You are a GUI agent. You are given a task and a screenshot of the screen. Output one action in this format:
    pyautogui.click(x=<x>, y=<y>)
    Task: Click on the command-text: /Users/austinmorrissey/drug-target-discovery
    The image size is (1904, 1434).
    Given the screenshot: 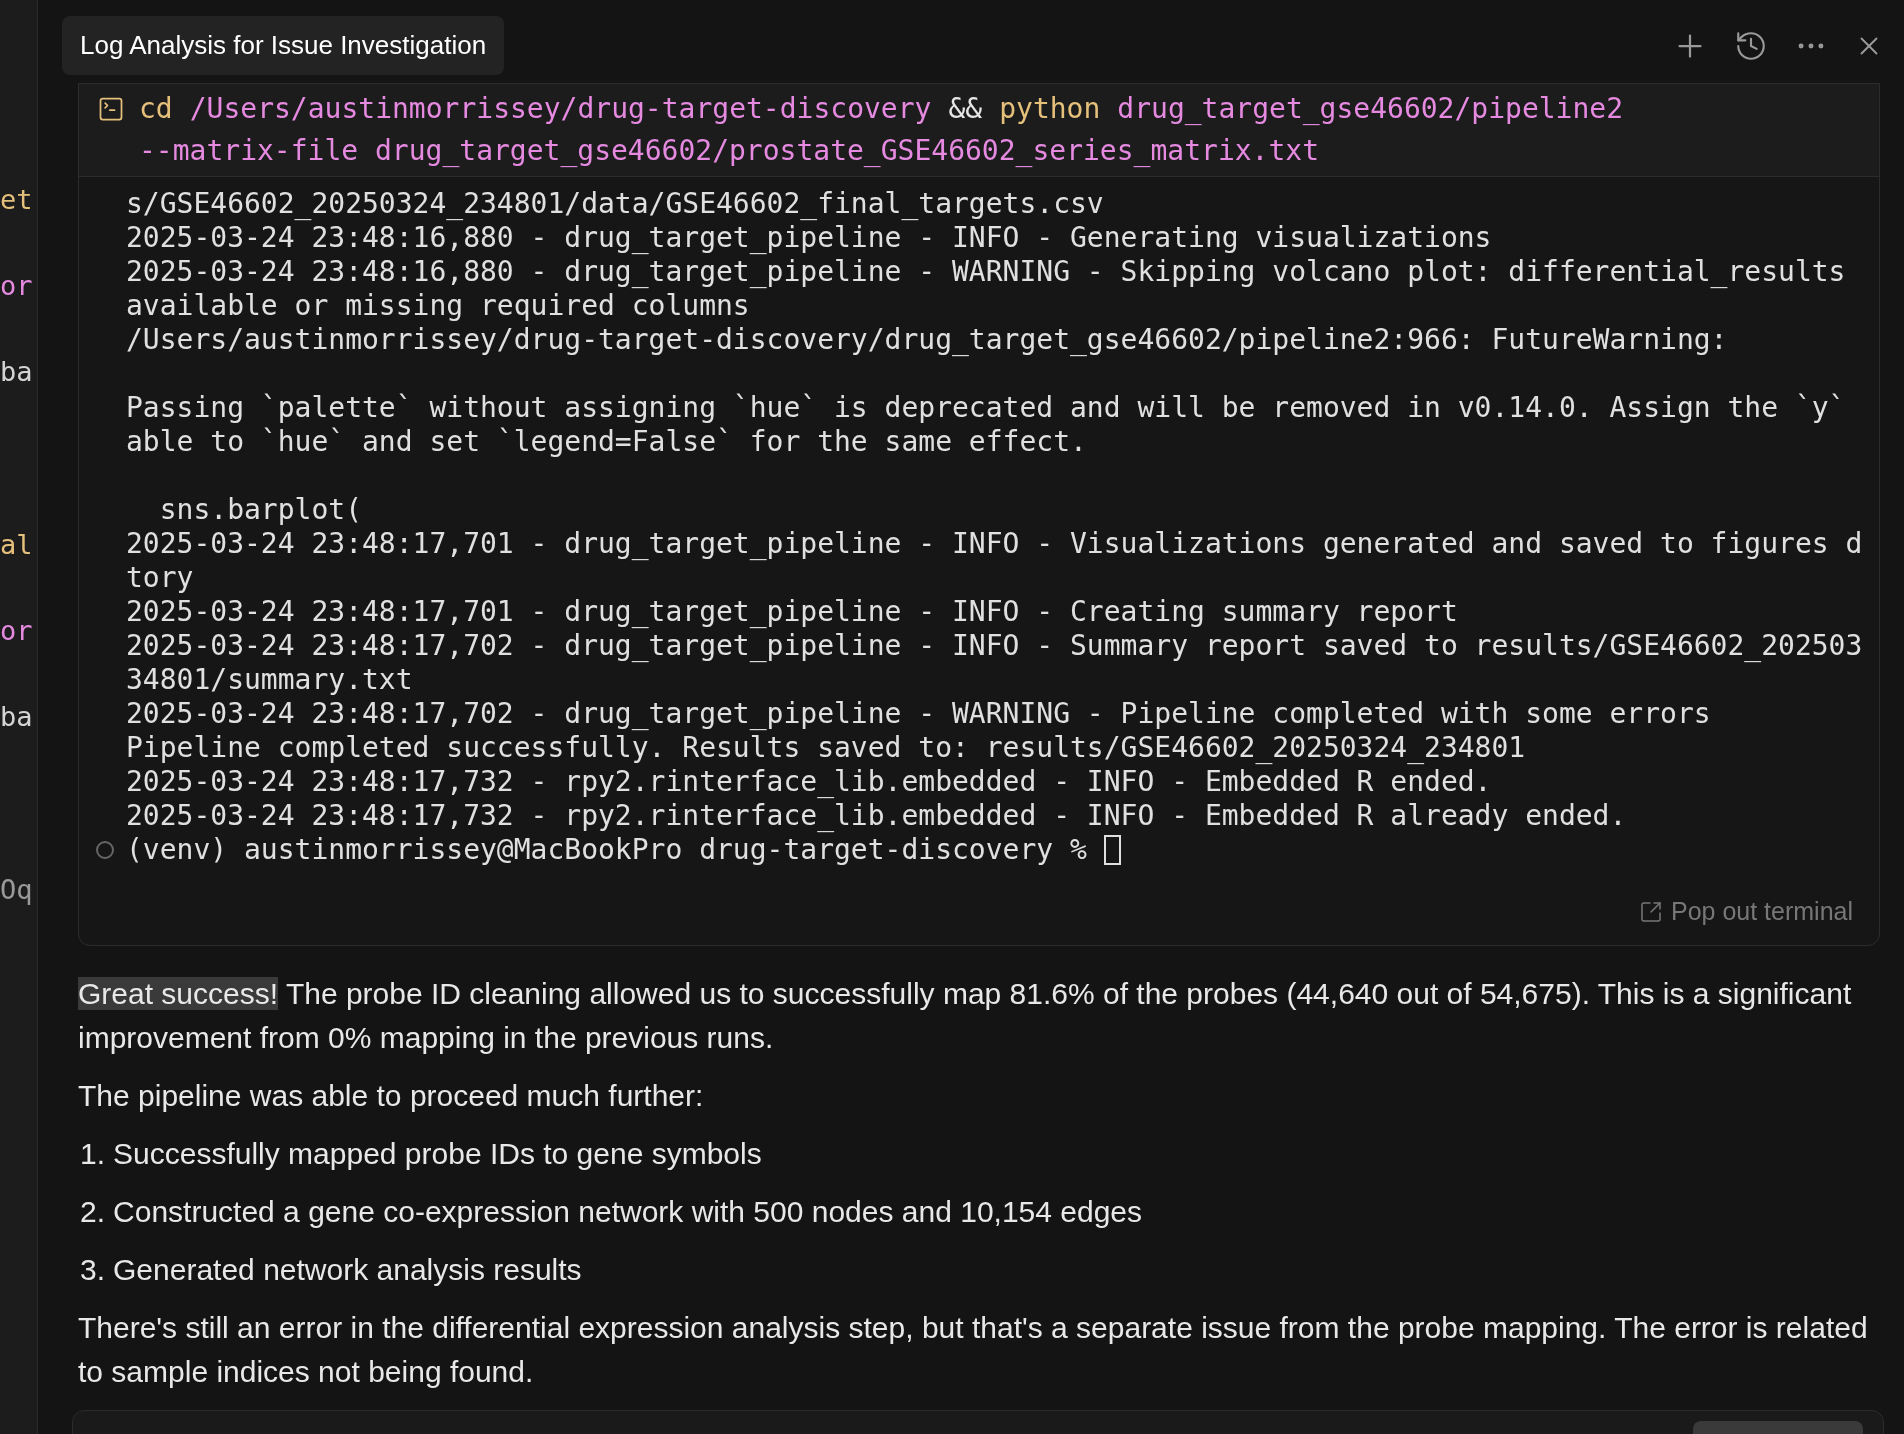 What is the action you would take?
    pyautogui.click(x=560, y=109)
    